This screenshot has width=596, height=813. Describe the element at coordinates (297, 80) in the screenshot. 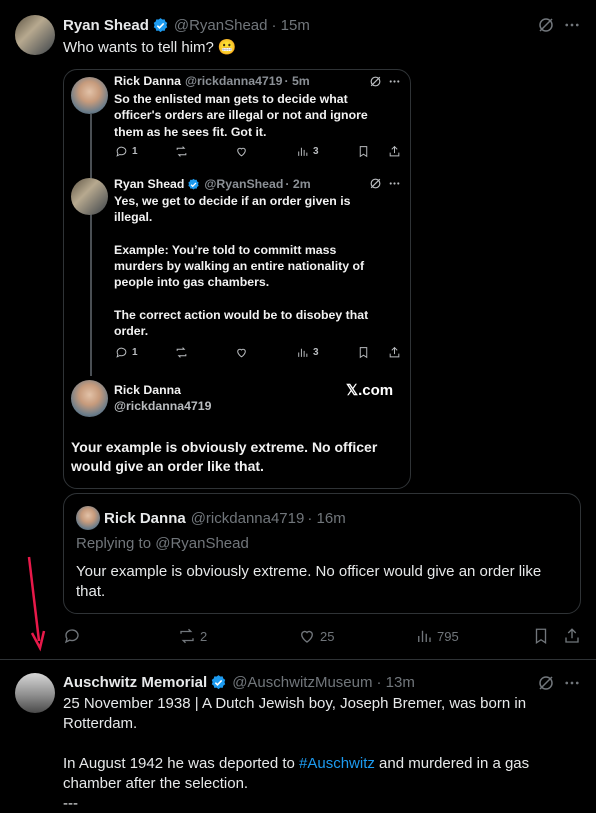

I see `tweet-time: · 5m` at that location.